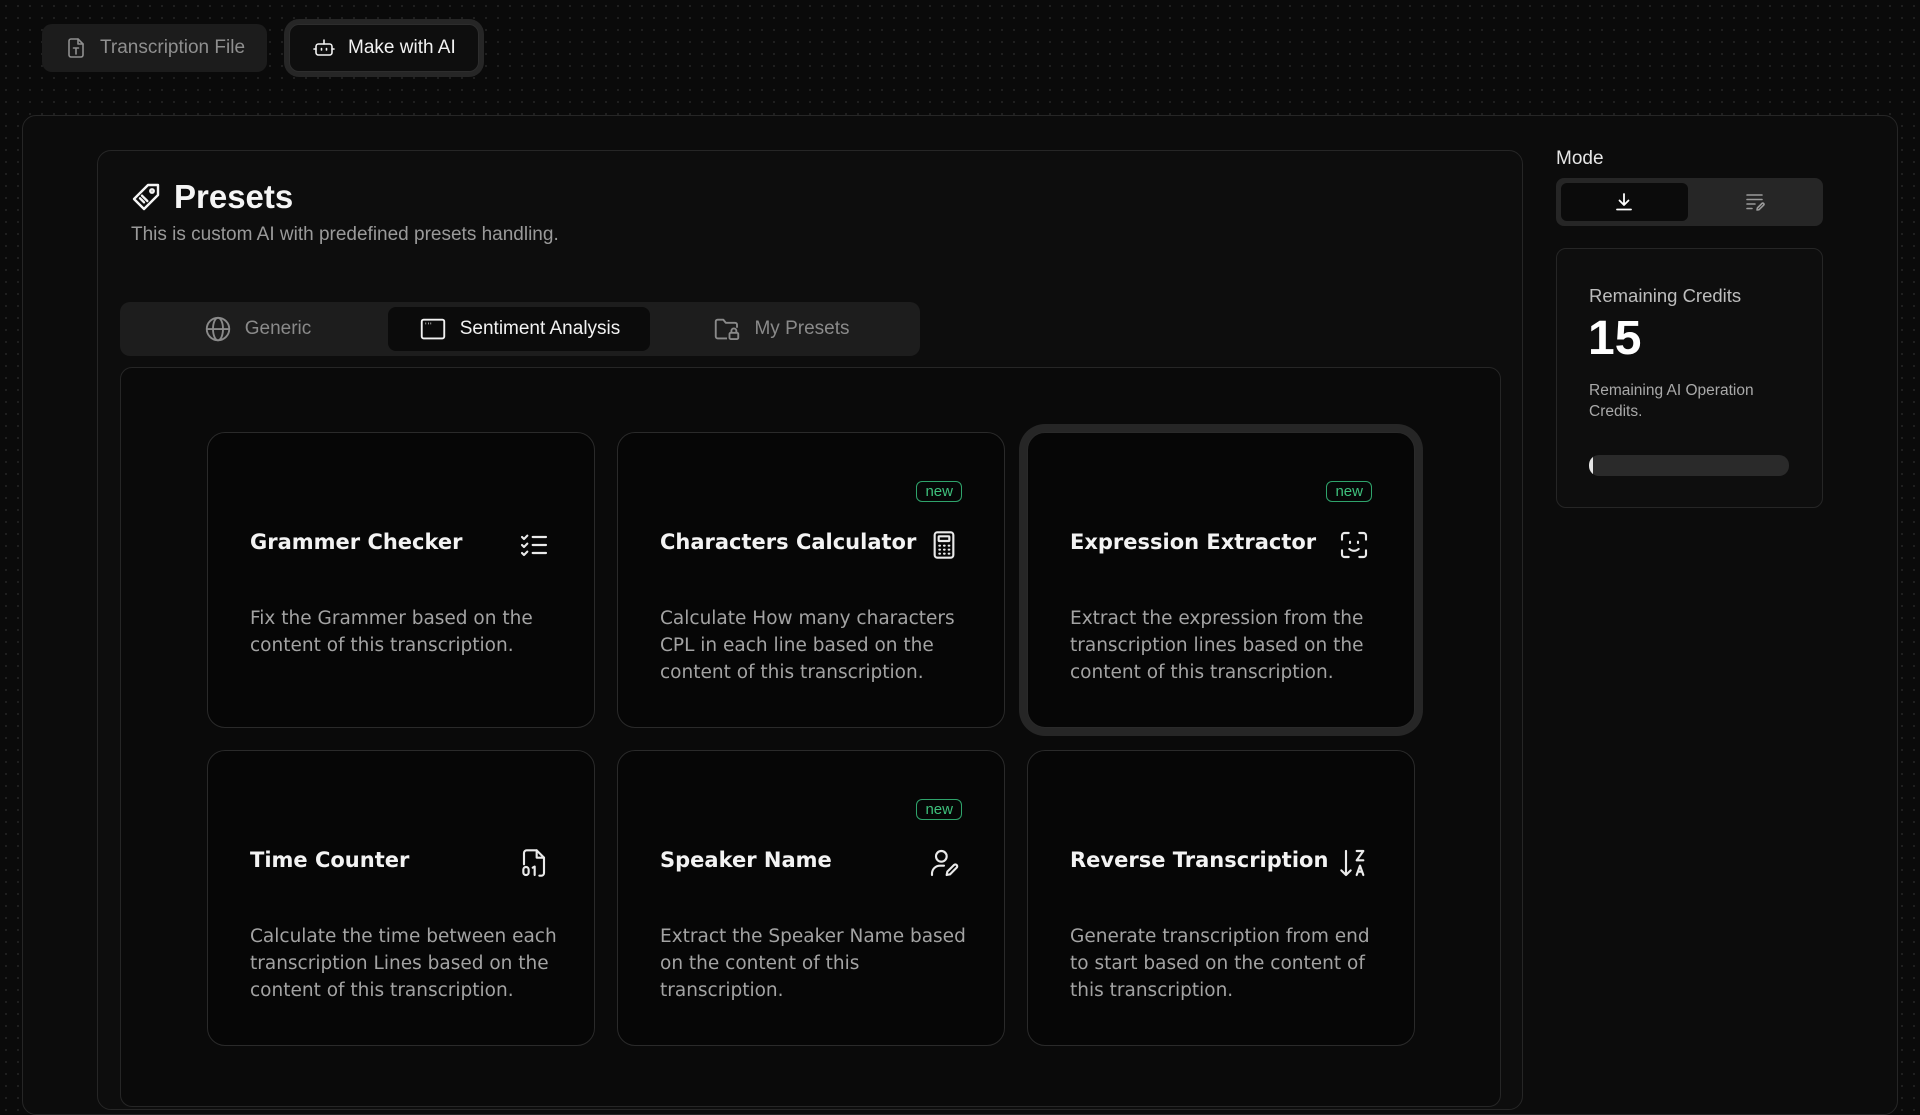 This screenshot has width=1920, height=1115. Describe the element at coordinates (534, 863) in the screenshot. I see `binary-file-icon` at that location.